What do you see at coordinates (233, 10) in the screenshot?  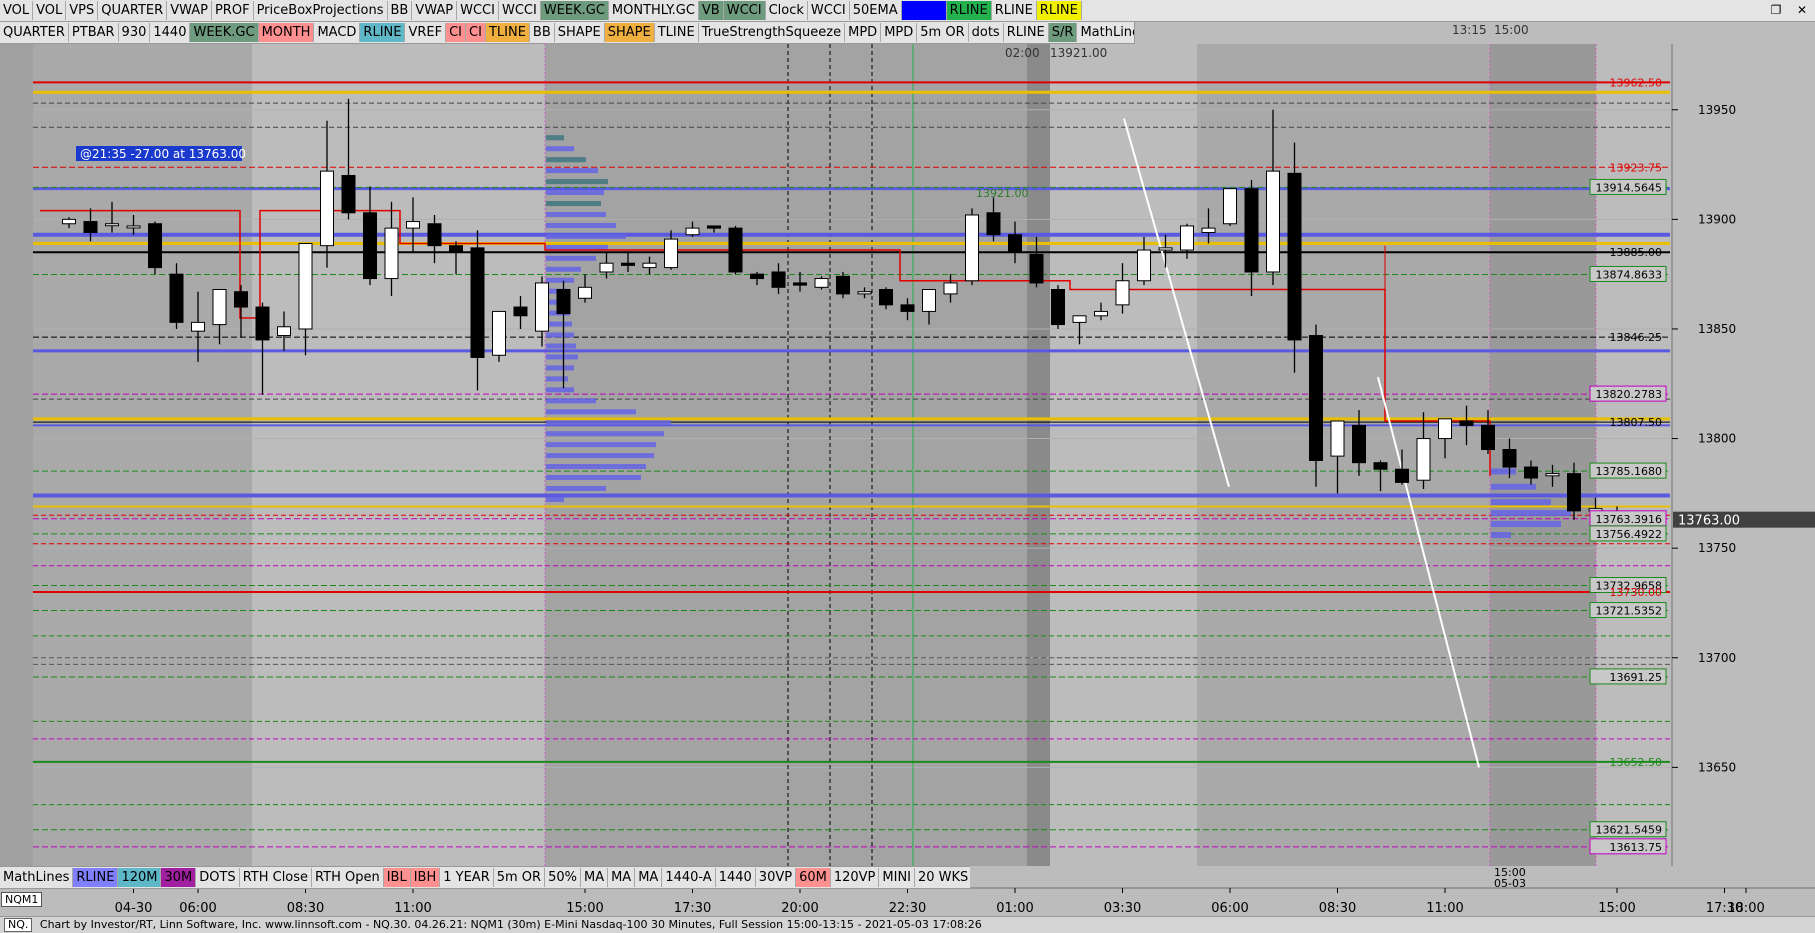 I see `toolbar-button-prof: PROF` at bounding box center [233, 10].